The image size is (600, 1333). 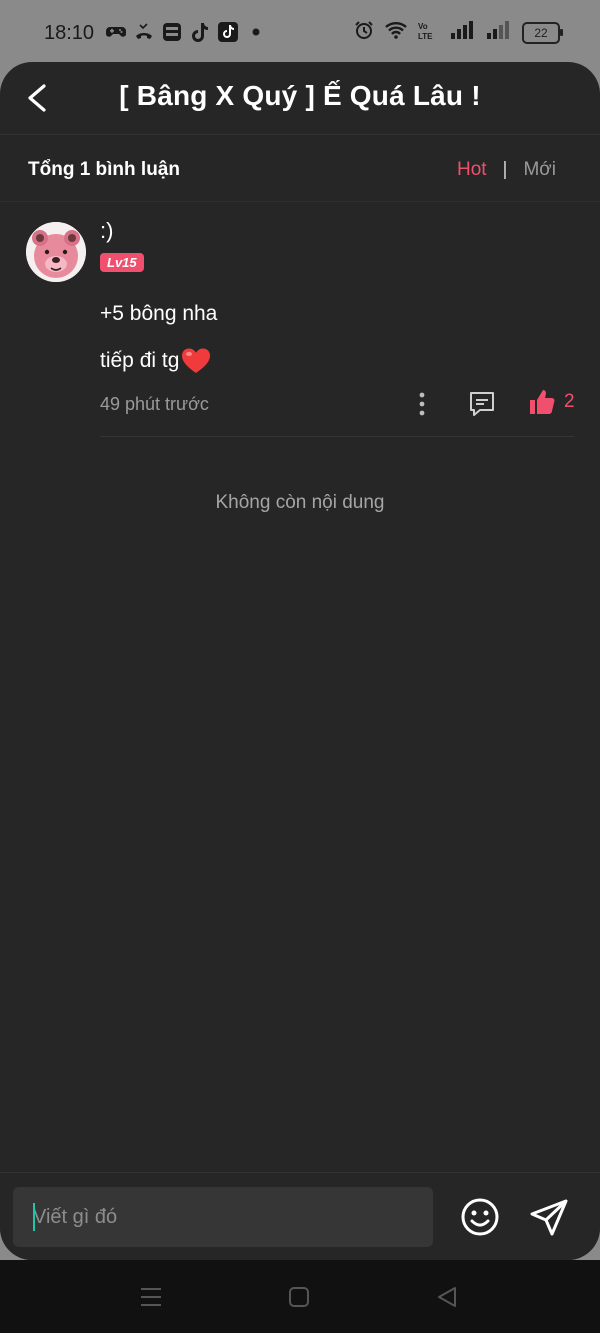 What do you see at coordinates (337, 436) in the screenshot?
I see `divider` at bounding box center [337, 436].